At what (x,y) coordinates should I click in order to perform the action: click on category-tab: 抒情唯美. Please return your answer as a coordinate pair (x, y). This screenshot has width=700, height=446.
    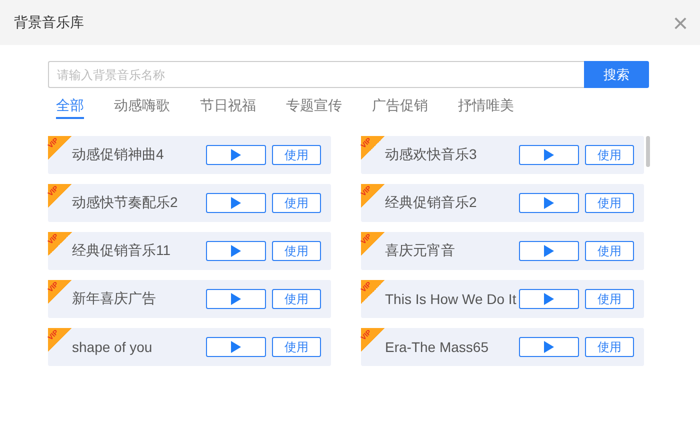
    Looking at the image, I should click on (486, 107).